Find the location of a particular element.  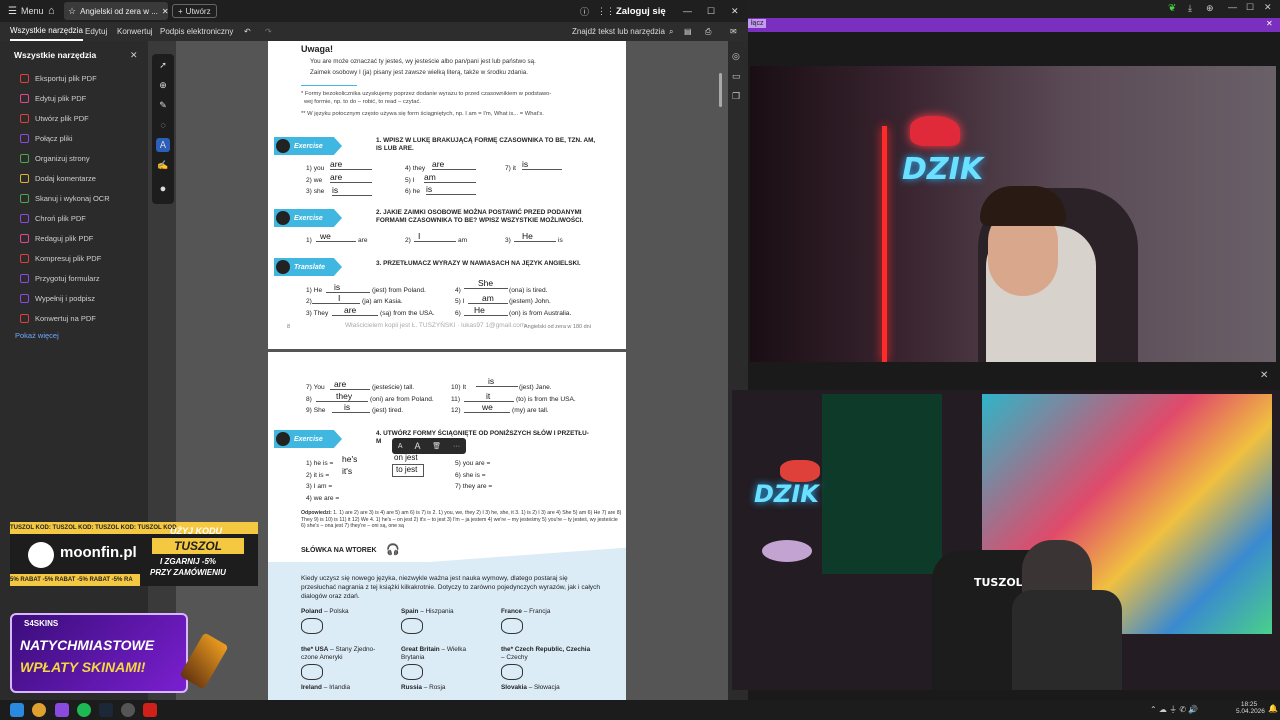

spotify-icon is located at coordinates (84, 710).